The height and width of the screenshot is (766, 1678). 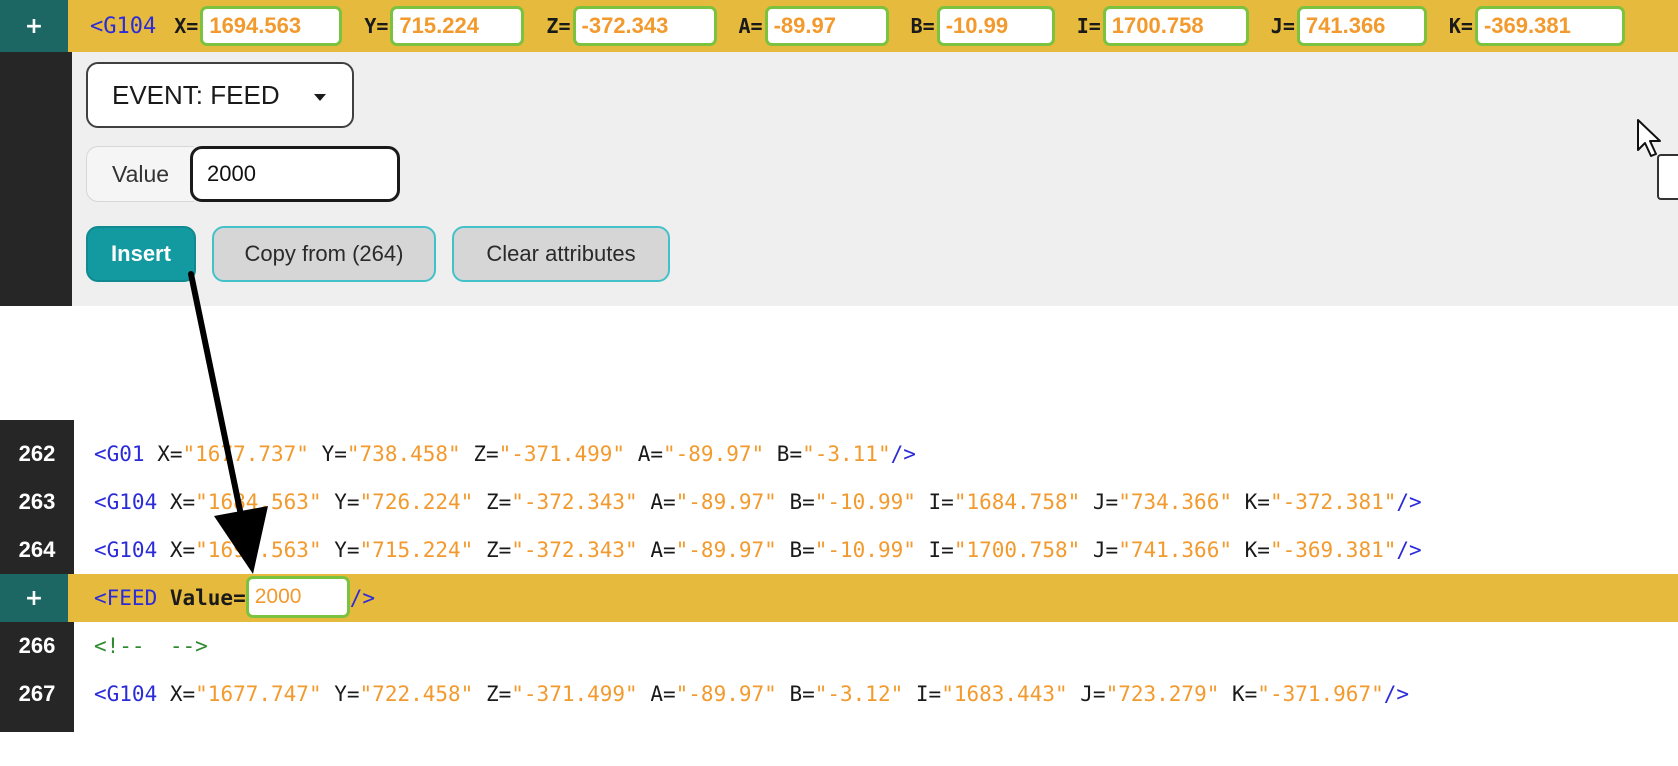 What do you see at coordinates (839, 598) in the screenshot?
I see `inserted-feed-line: + <FEED Value= 2000/>` at bounding box center [839, 598].